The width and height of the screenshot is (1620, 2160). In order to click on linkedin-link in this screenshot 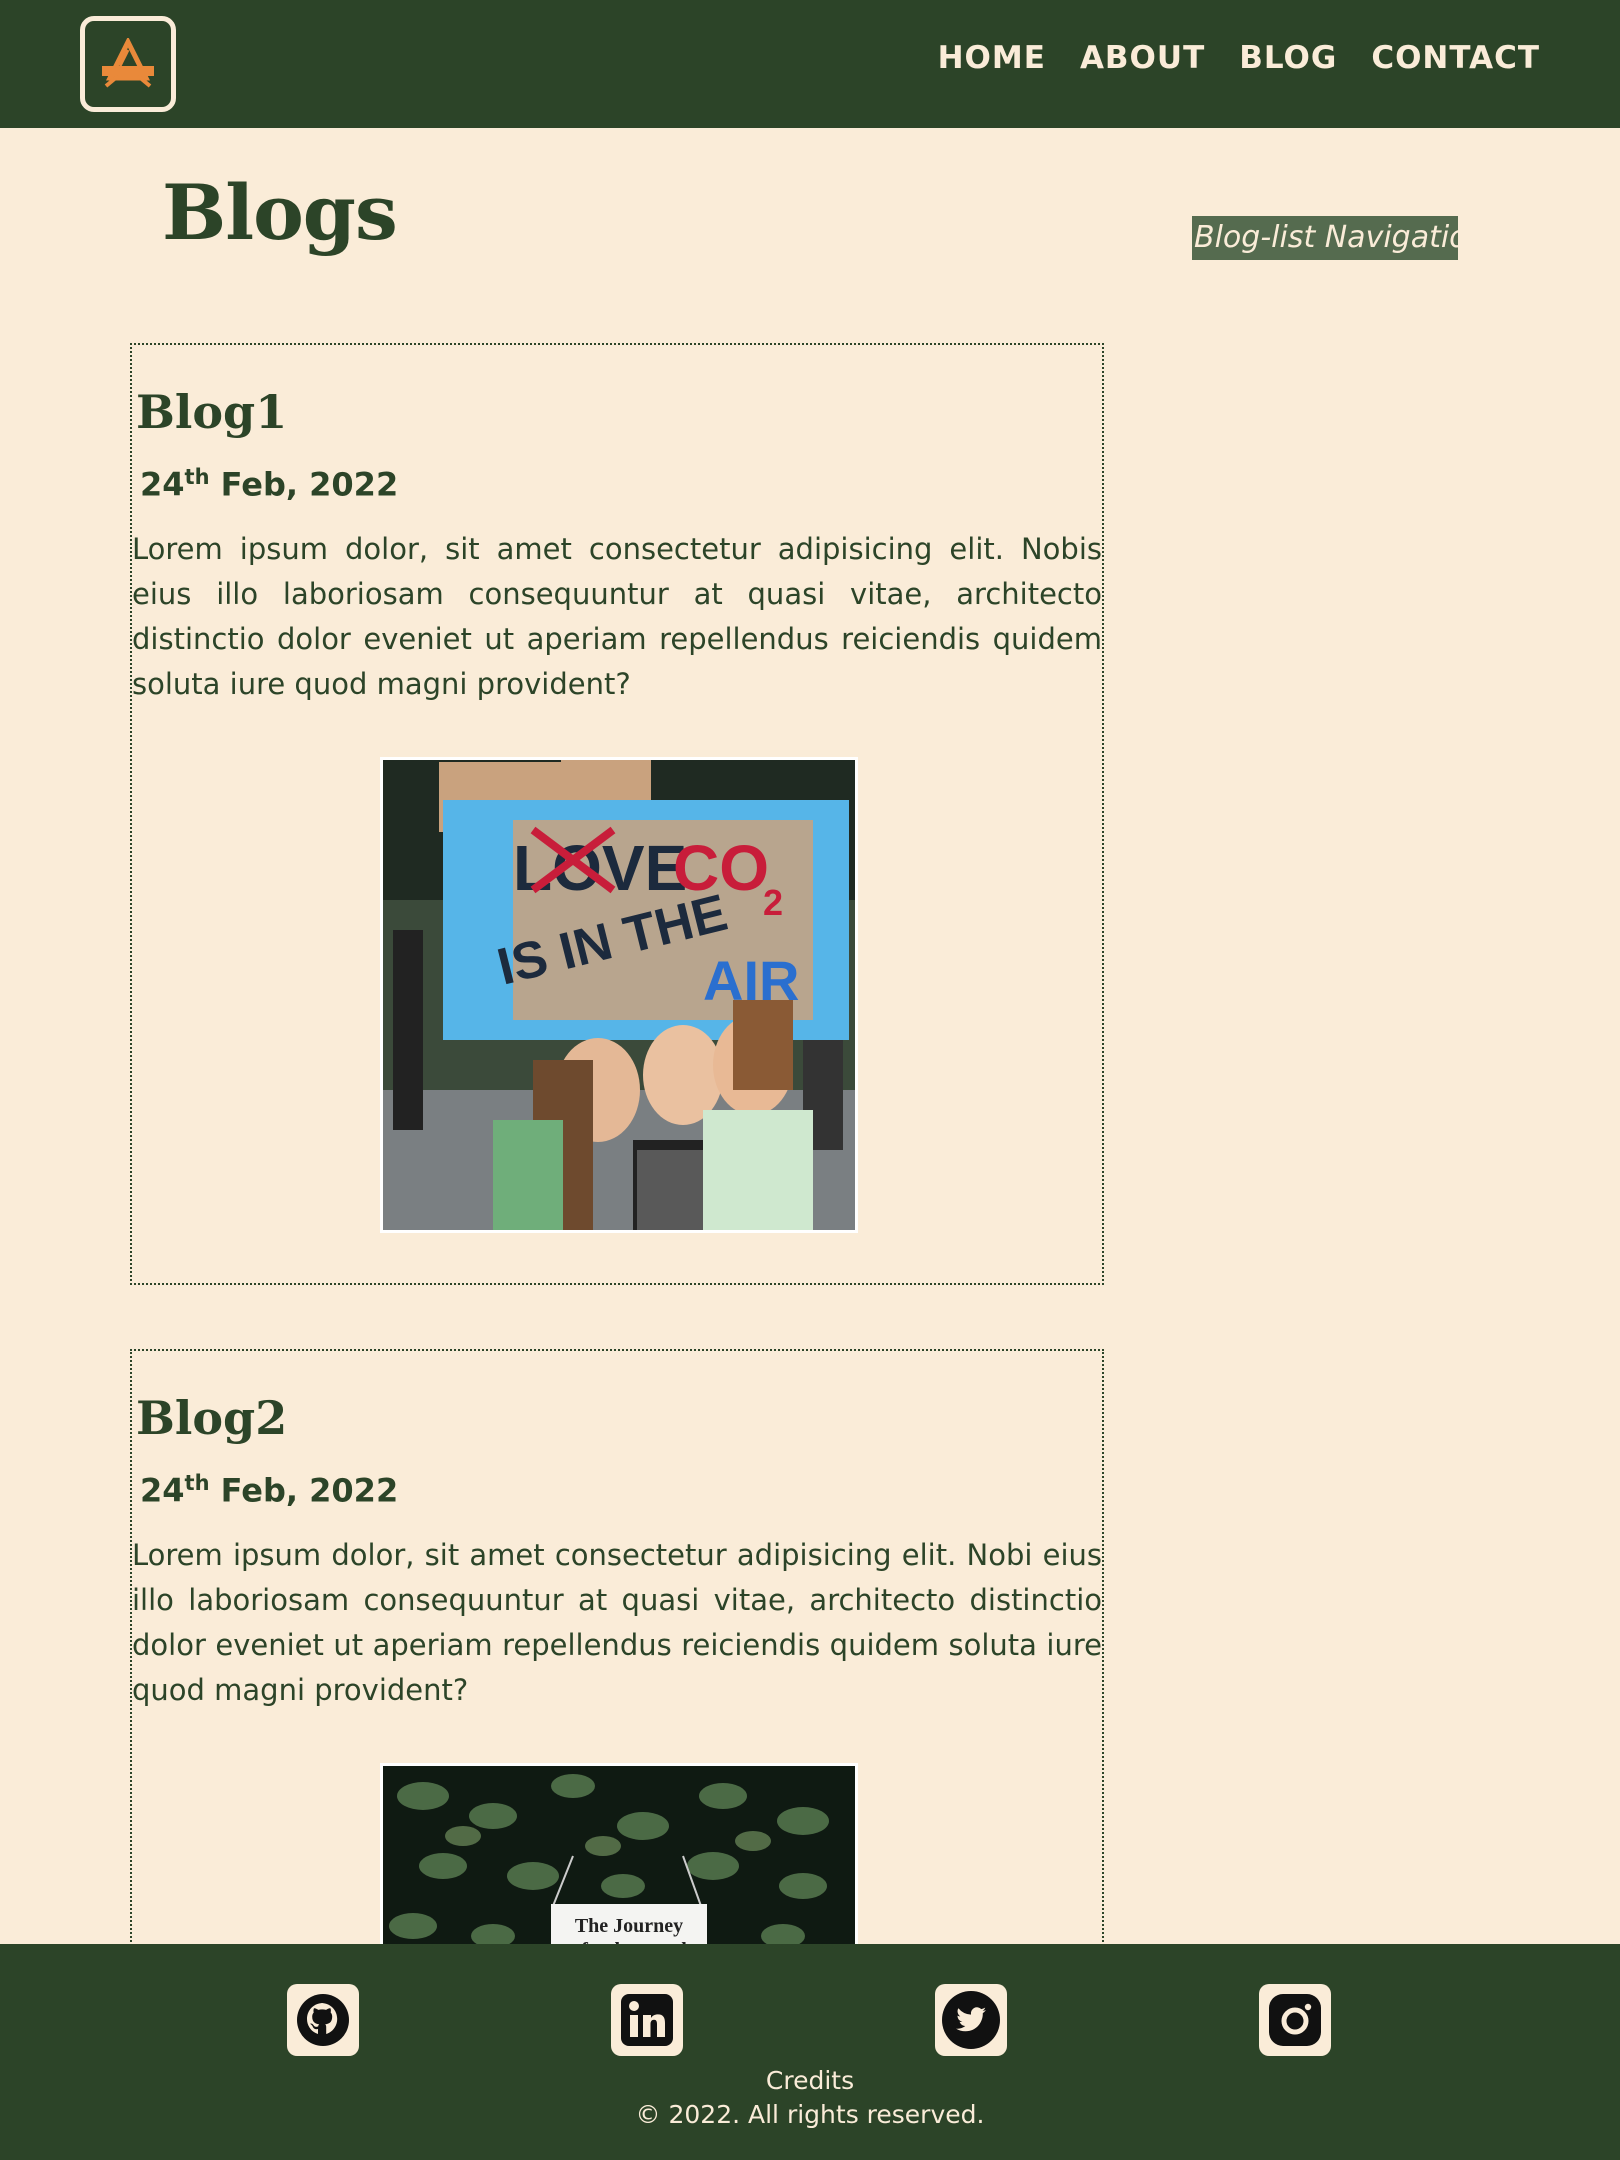, I will do `click(647, 2020)`.